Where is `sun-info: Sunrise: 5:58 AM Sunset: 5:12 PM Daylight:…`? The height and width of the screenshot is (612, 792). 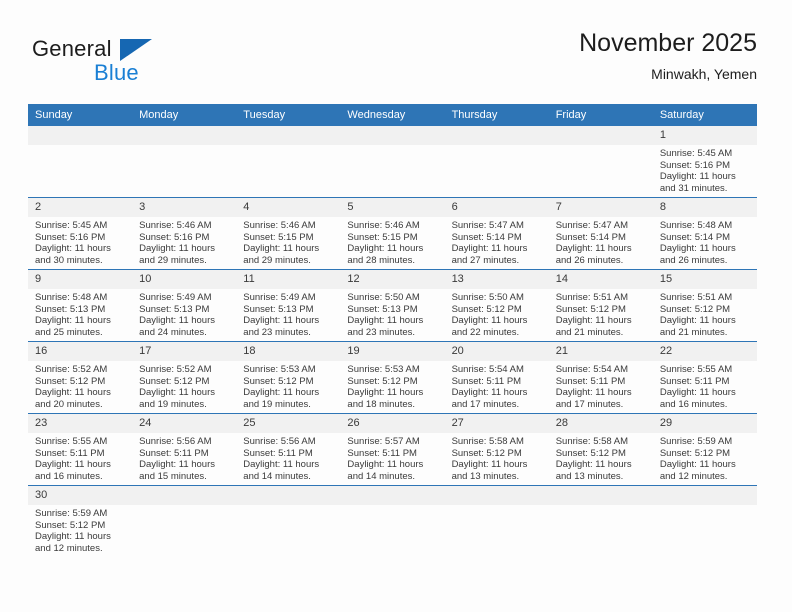 sun-info: Sunrise: 5:58 AM Sunset: 5:12 PM Daylight:… is located at coordinates (601, 457).